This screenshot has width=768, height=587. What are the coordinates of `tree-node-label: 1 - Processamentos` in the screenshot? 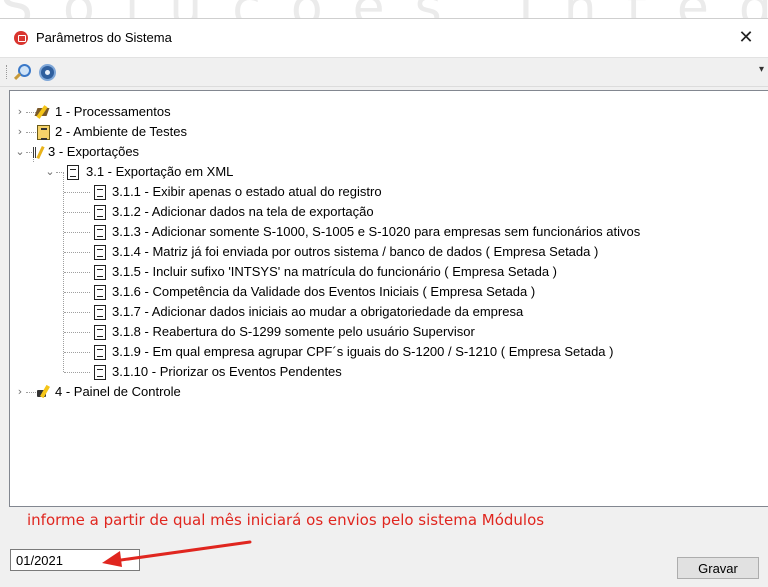 It's located at (113, 111).